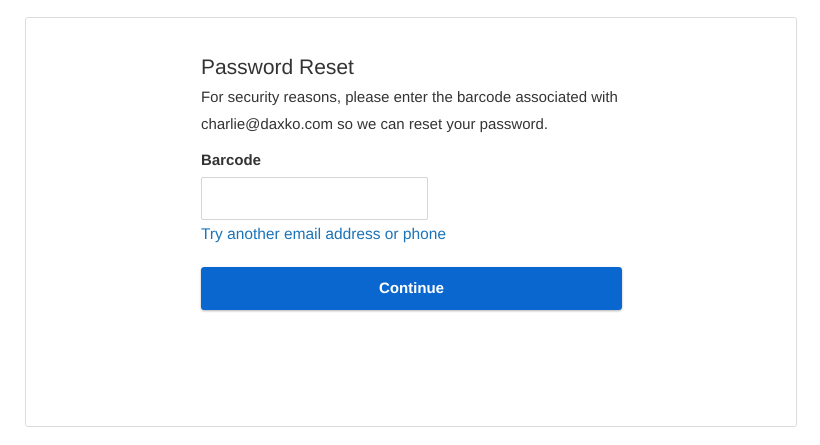 The image size is (820, 445). I want to click on page-title: Password Reset, so click(277, 68).